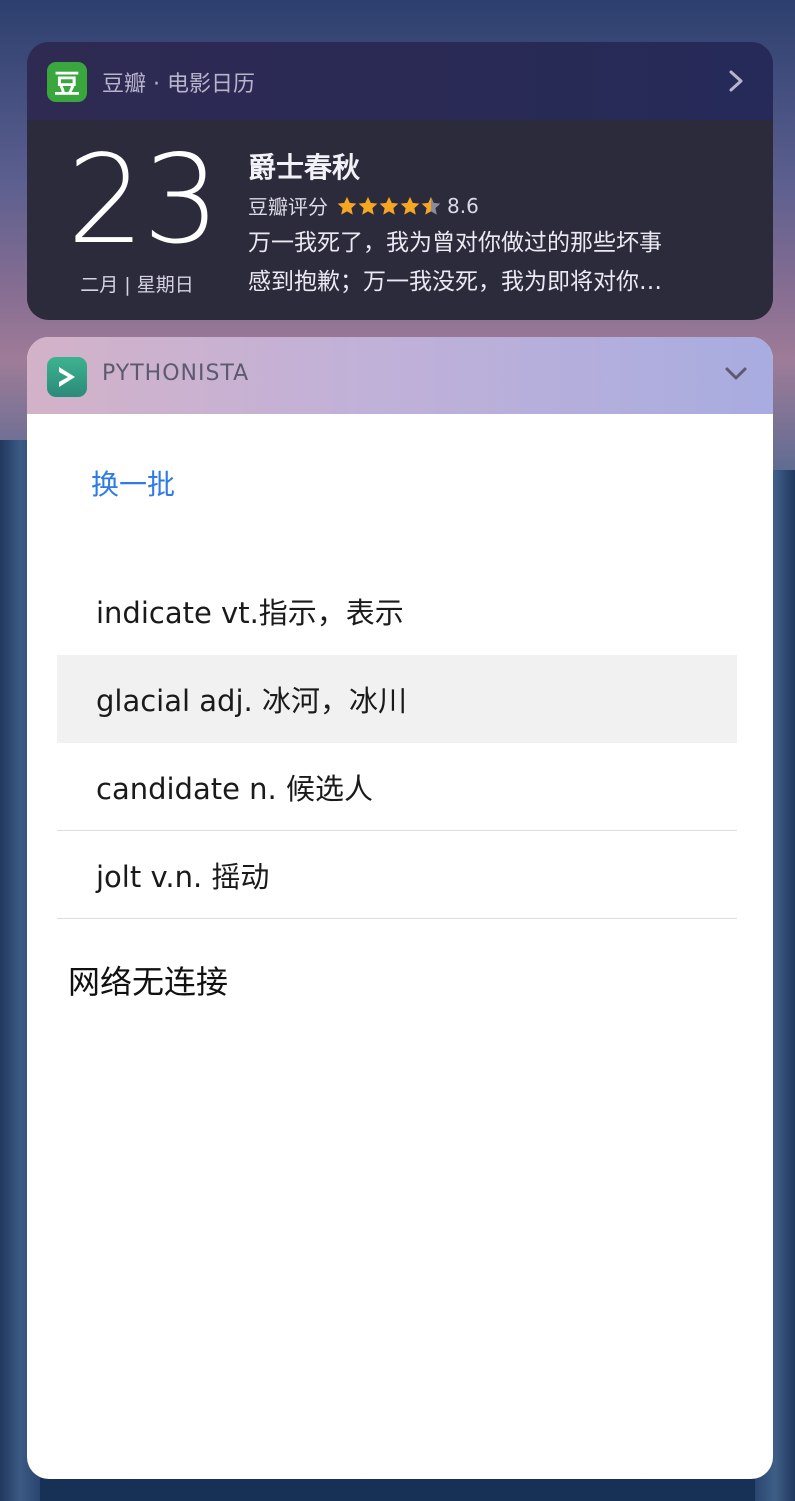 The height and width of the screenshot is (1501, 795). I want to click on calendar-month-weekday: 二月 | 星期日, so click(137, 285).